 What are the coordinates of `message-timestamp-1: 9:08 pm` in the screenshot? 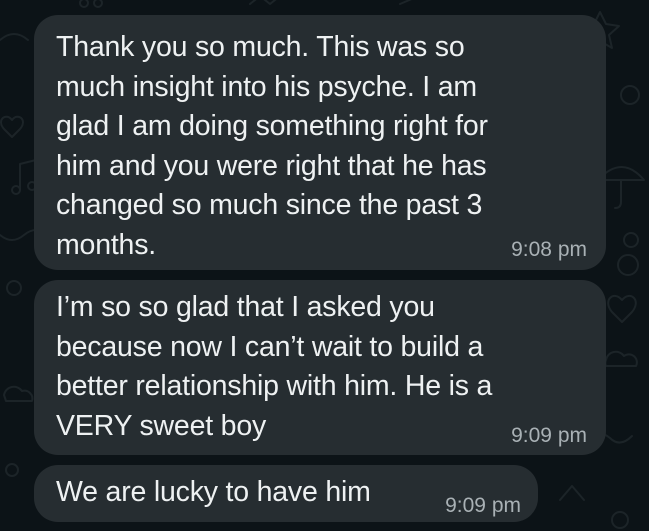 It's located at (549, 249).